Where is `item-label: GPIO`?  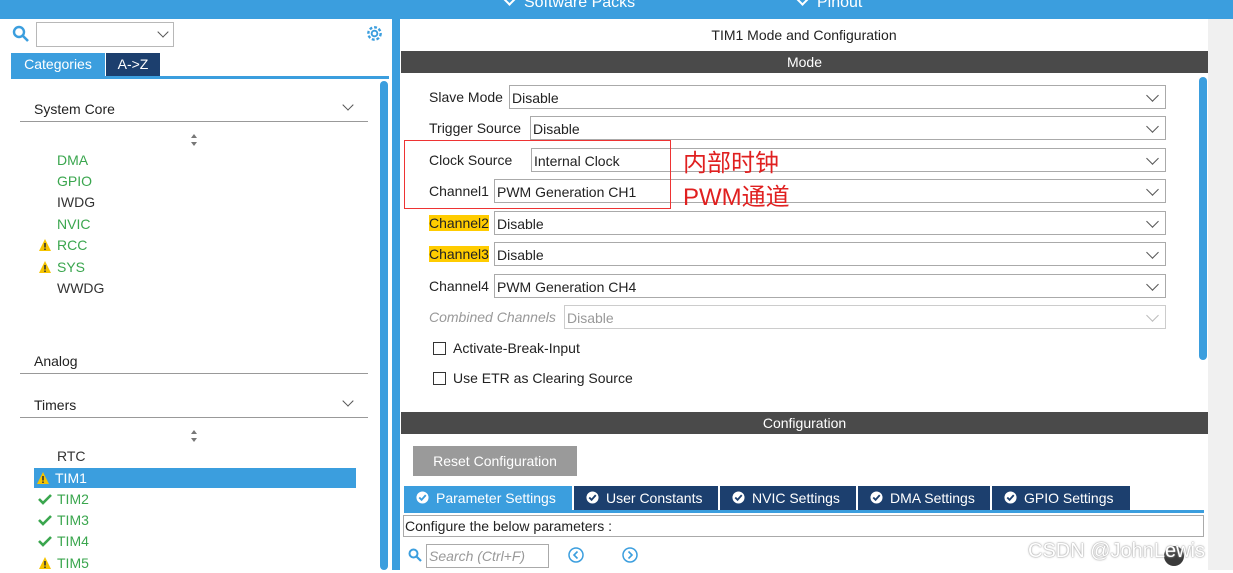 item-label: GPIO is located at coordinates (75, 181).